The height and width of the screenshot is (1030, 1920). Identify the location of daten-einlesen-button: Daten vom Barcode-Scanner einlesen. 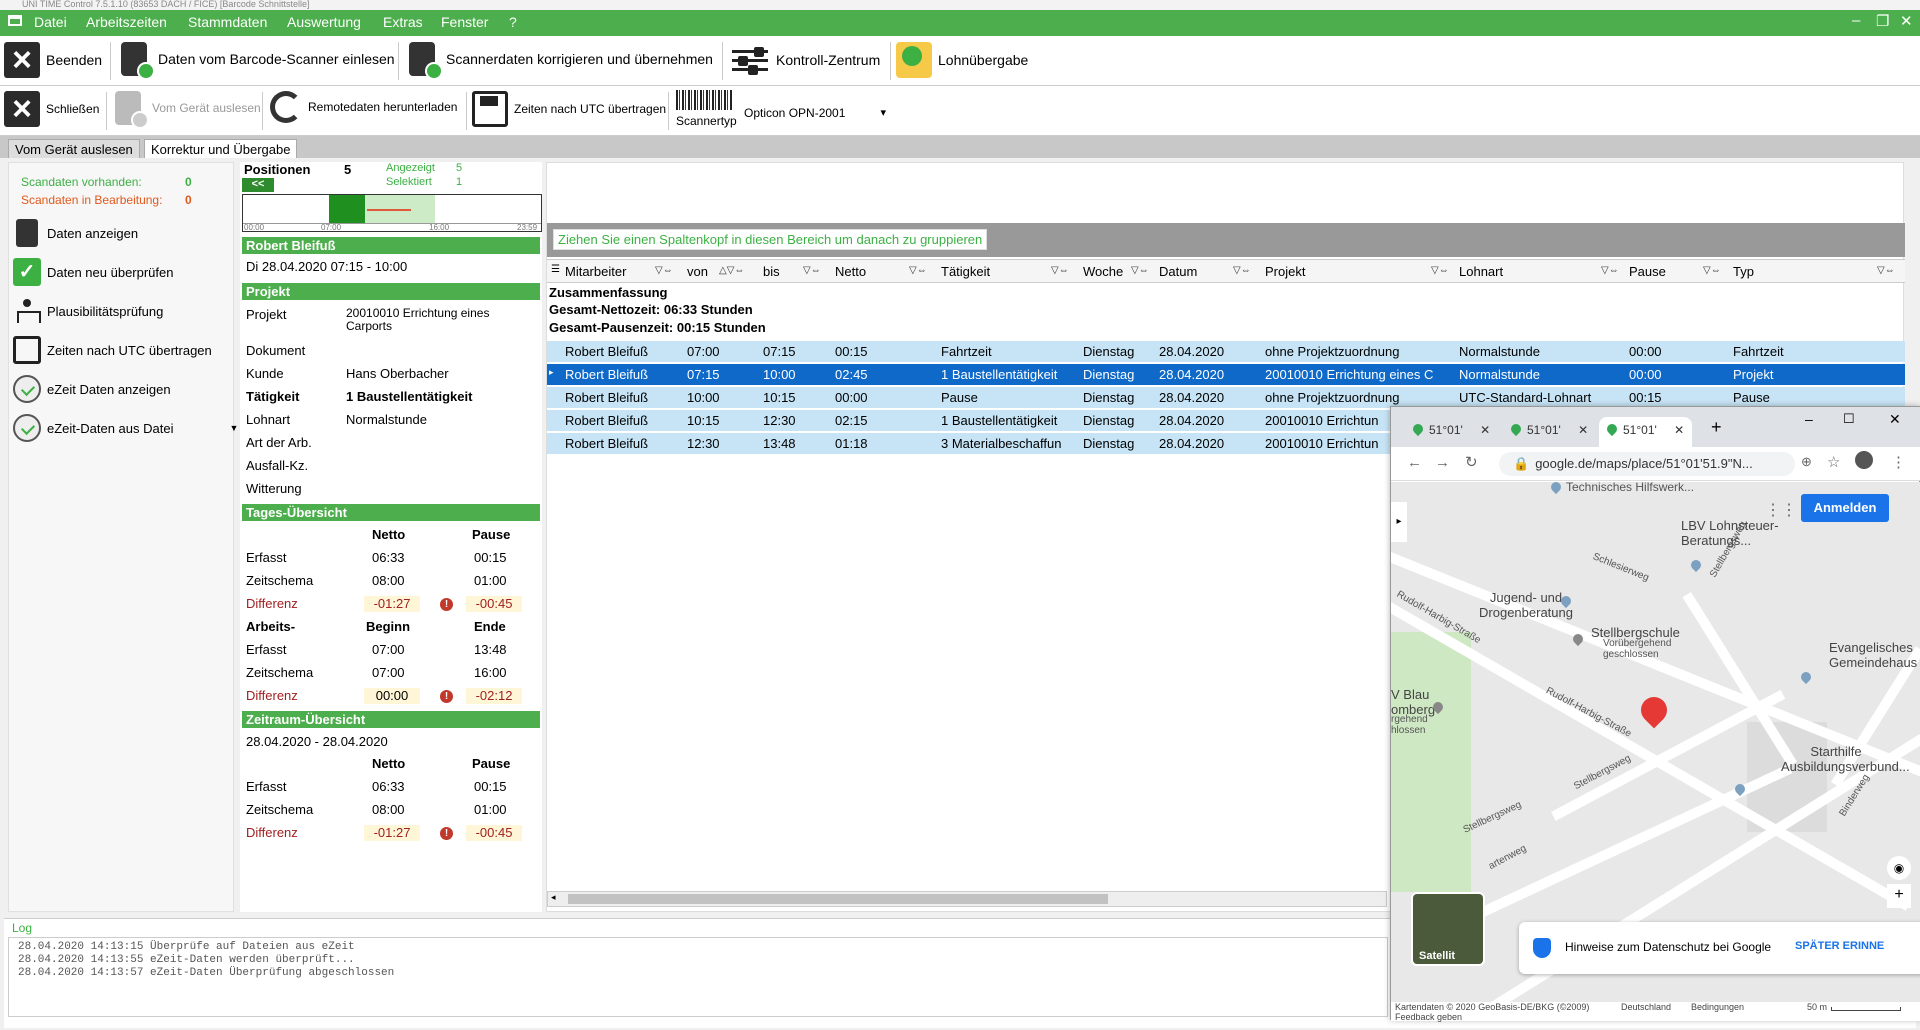
(255, 61).